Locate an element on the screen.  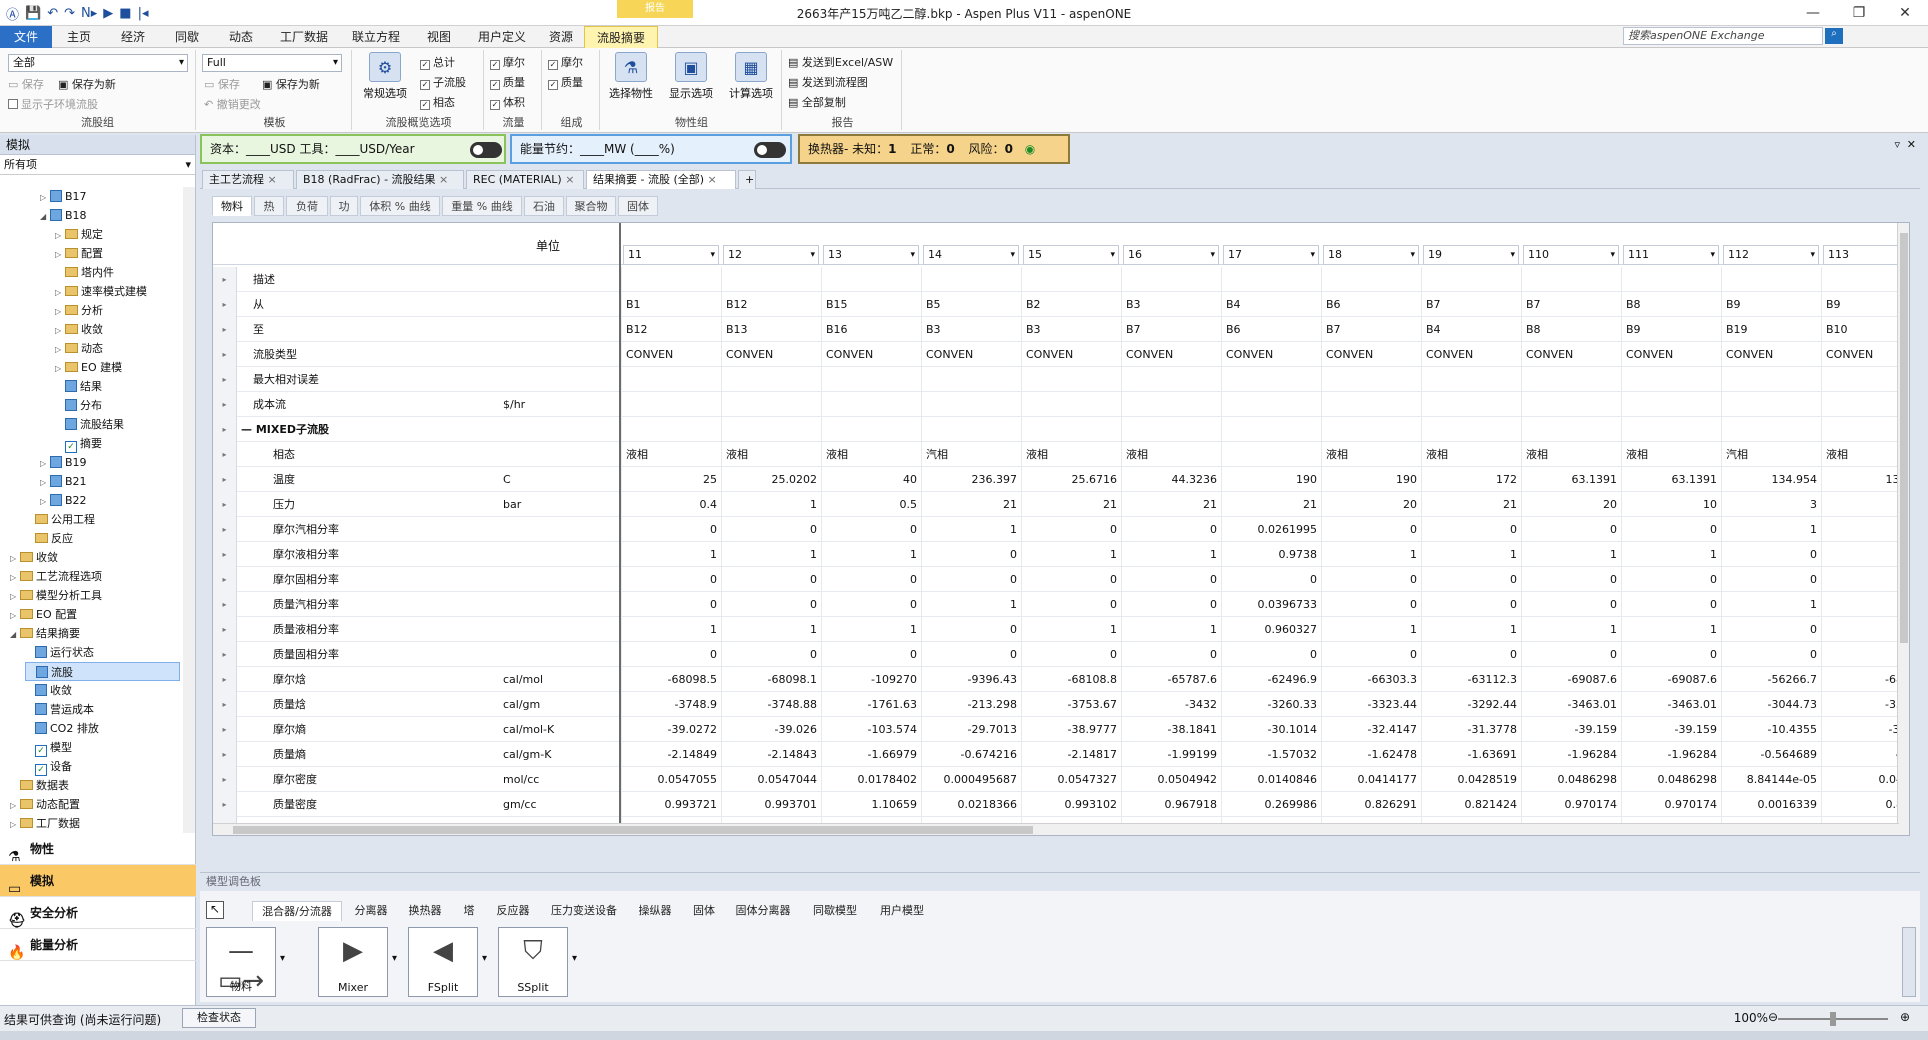
stream-column-select: 14 is located at coordinates (971, 255).